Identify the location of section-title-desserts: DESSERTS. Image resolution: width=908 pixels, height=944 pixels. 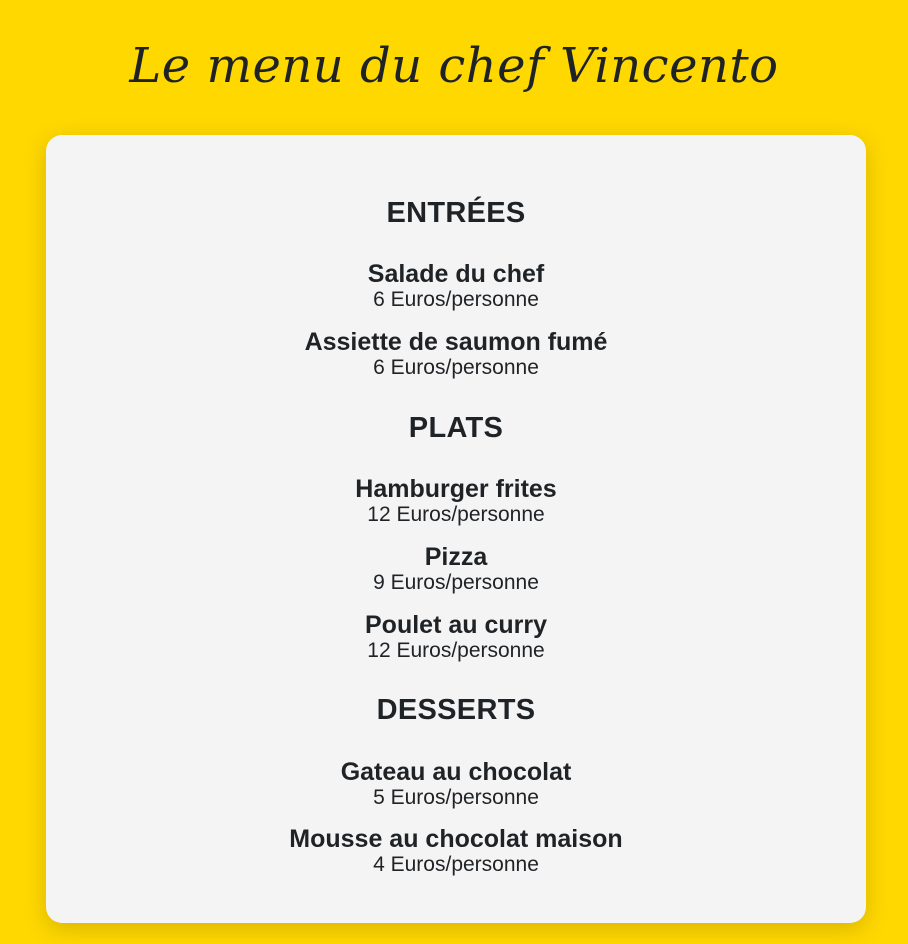
(456, 710).